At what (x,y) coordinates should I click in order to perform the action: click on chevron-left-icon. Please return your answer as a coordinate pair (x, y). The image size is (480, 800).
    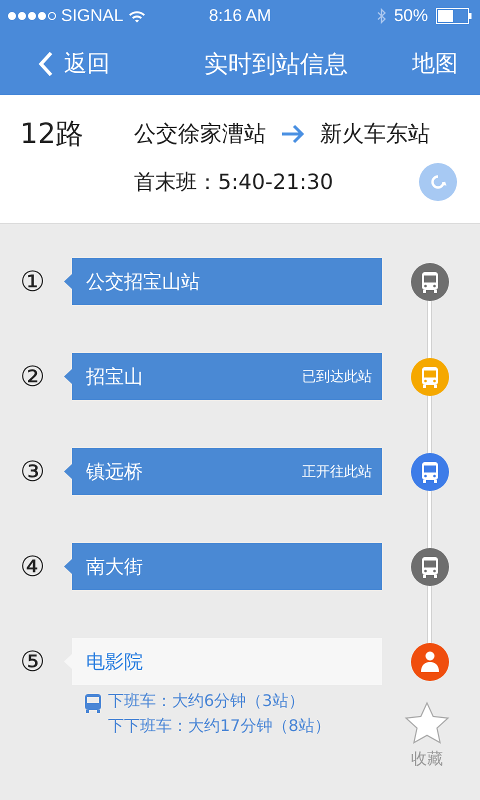
    Looking at the image, I should click on (46, 63).